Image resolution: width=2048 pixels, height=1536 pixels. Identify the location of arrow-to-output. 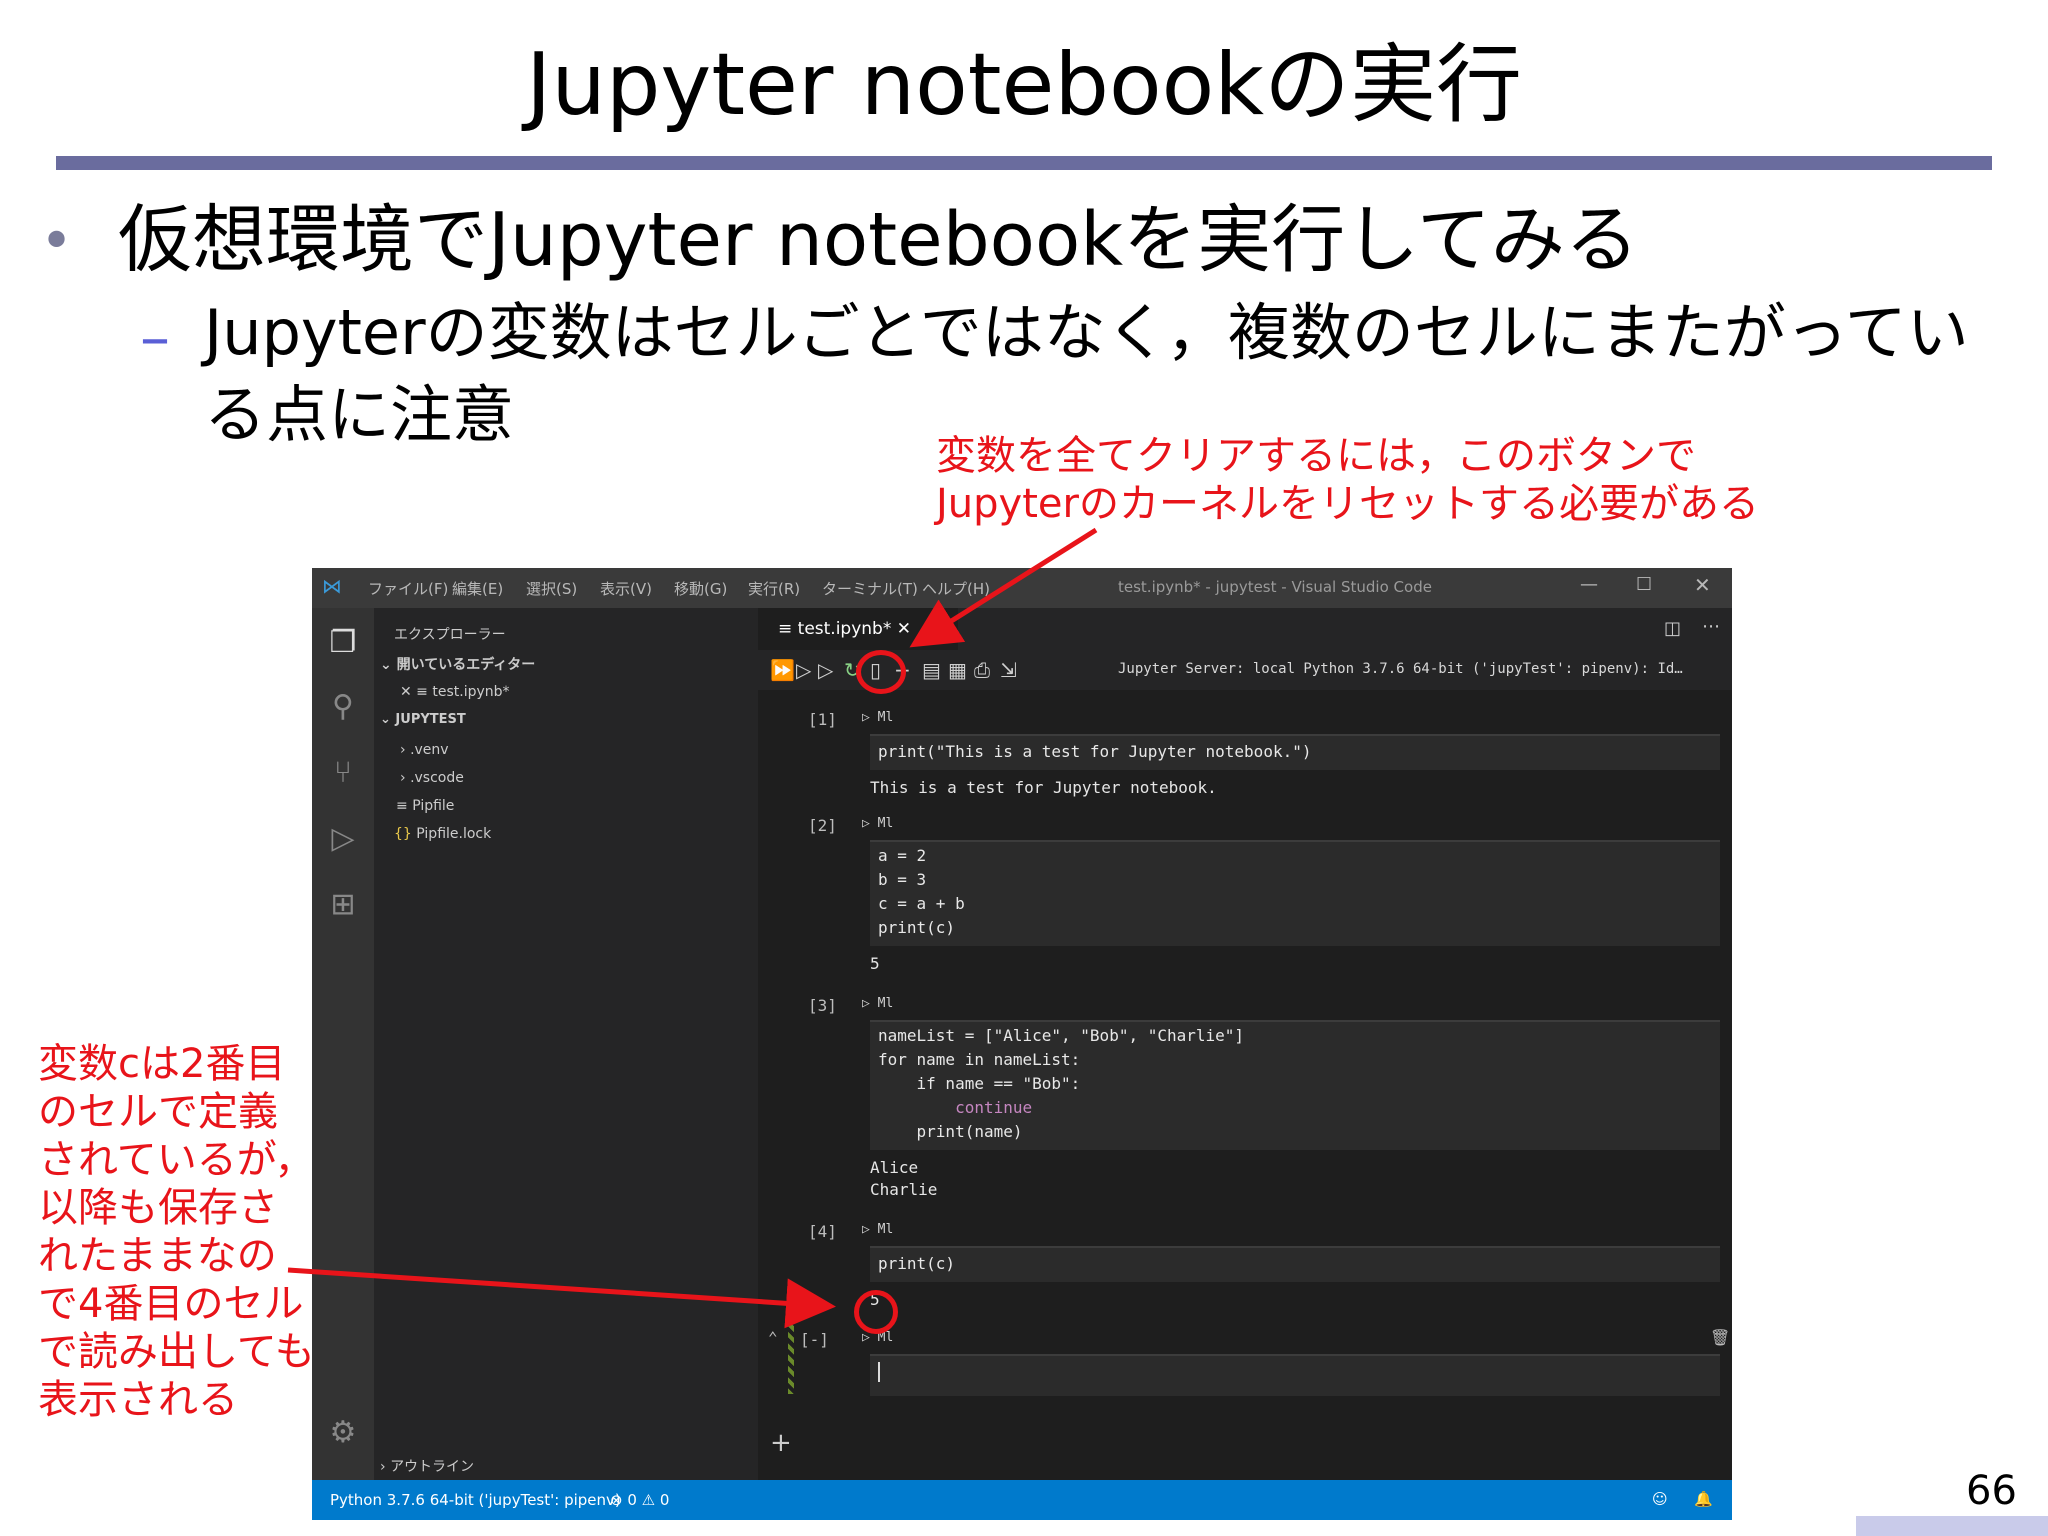
(561, 1298).